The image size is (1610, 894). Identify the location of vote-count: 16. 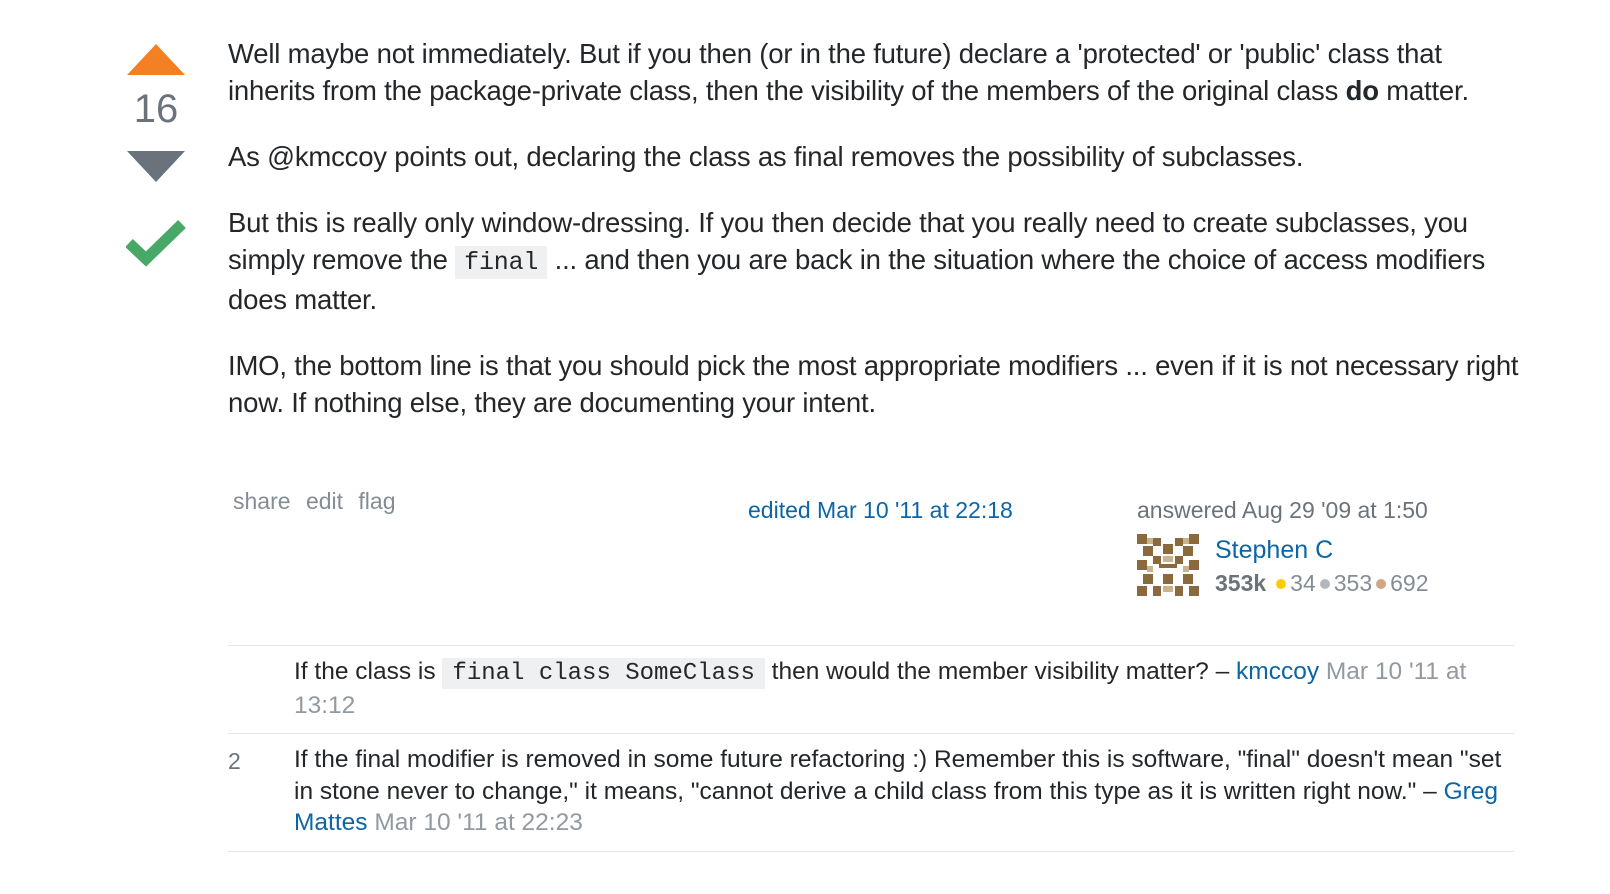
(156, 109).